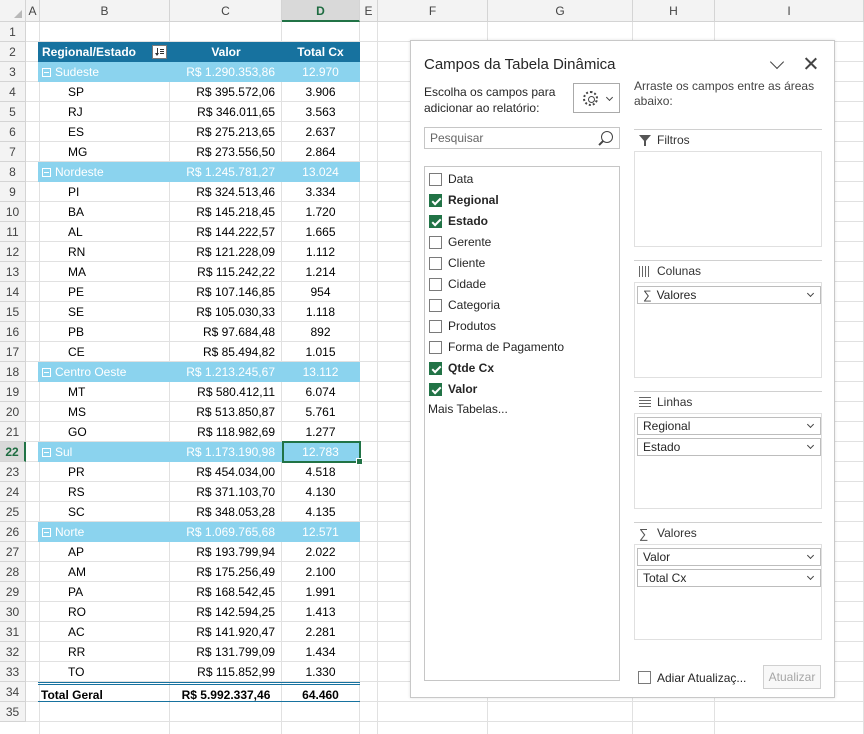 Image resolution: width=864 pixels, height=734 pixels. Describe the element at coordinates (13, 432) in the screenshot. I see `row-header-21: 21` at that location.